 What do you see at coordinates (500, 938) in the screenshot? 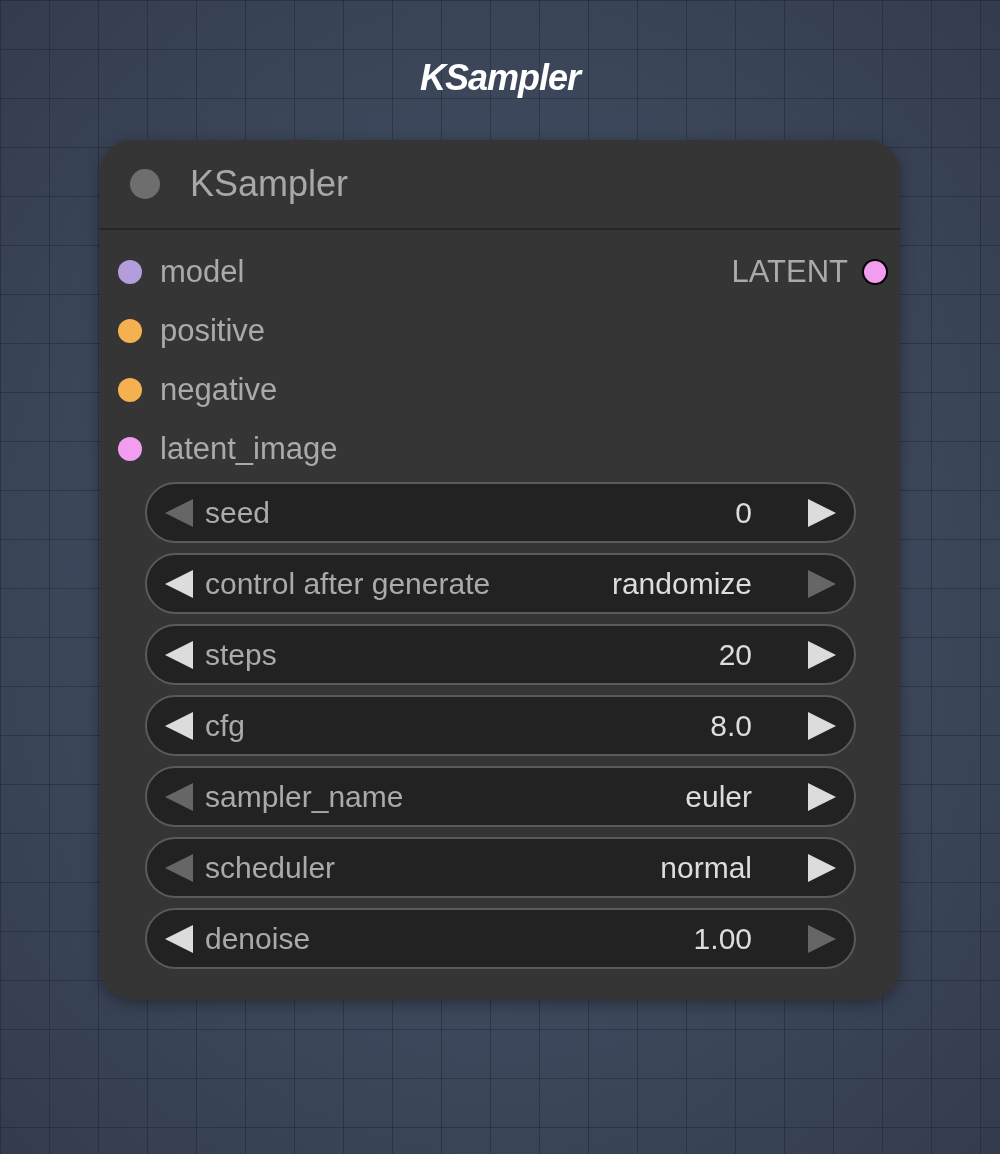
I see `widget-control: denoise 1.00` at bounding box center [500, 938].